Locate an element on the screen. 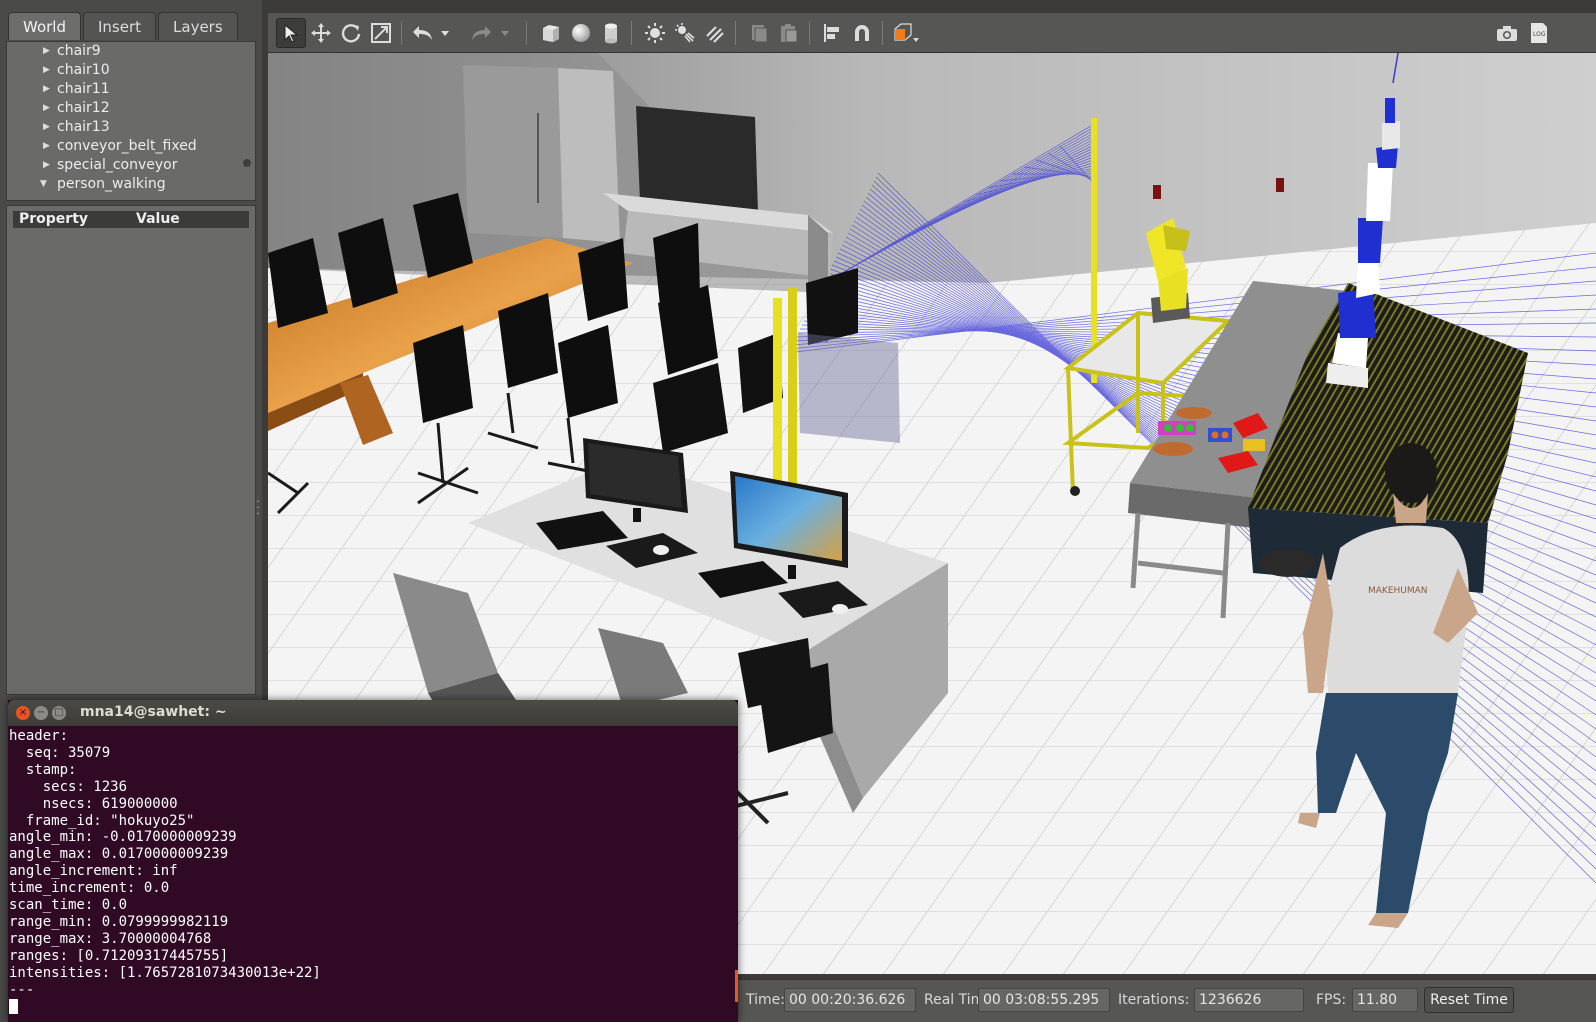 The height and width of the screenshot is (1022, 1596). terminal-scrollbar is located at coordinates (736, 986).